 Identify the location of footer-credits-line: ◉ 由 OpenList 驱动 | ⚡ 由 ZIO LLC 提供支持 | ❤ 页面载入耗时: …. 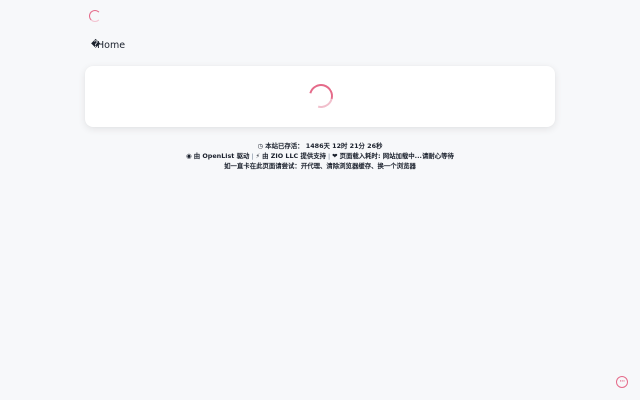
(320, 156).